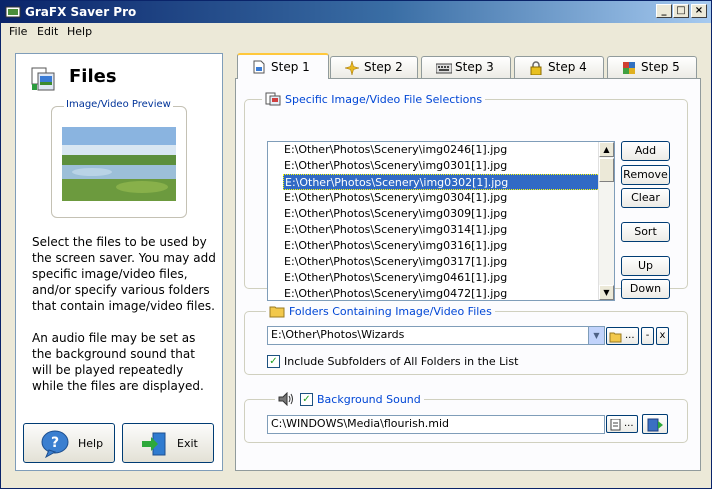  I want to click on tab-step-2-label: Step 2, so click(383, 67).